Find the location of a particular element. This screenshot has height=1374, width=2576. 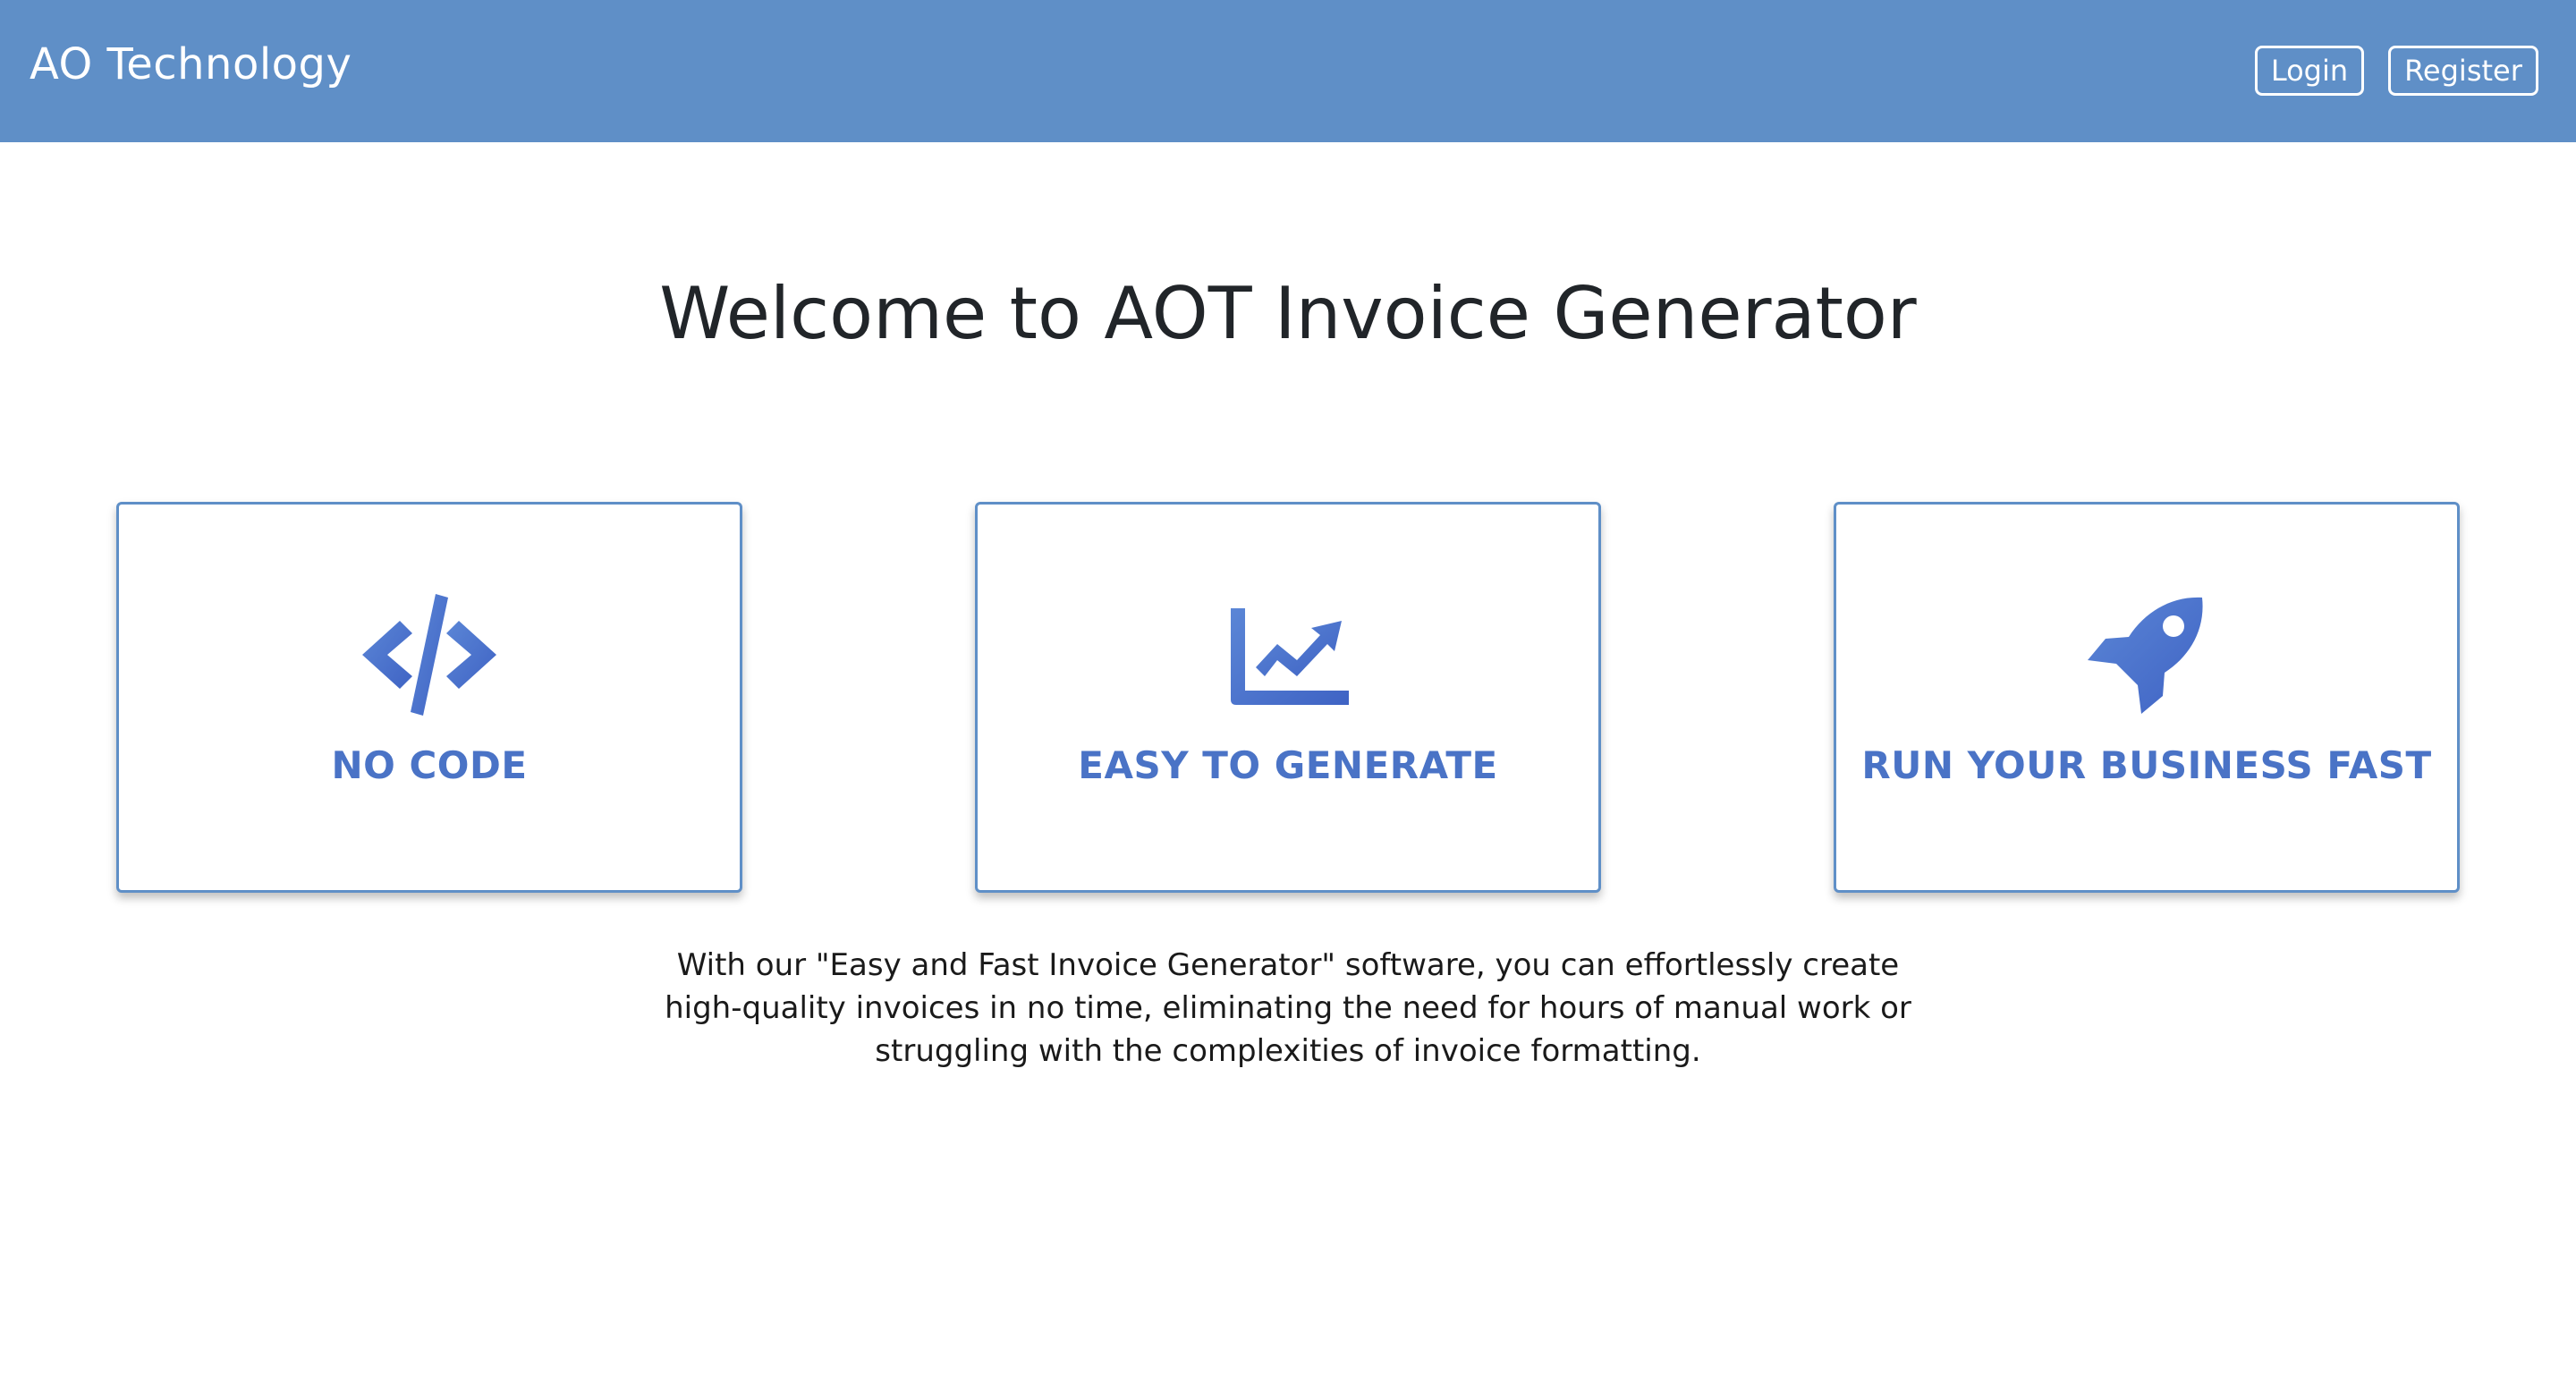

register-button: Register is located at coordinates (2463, 71).